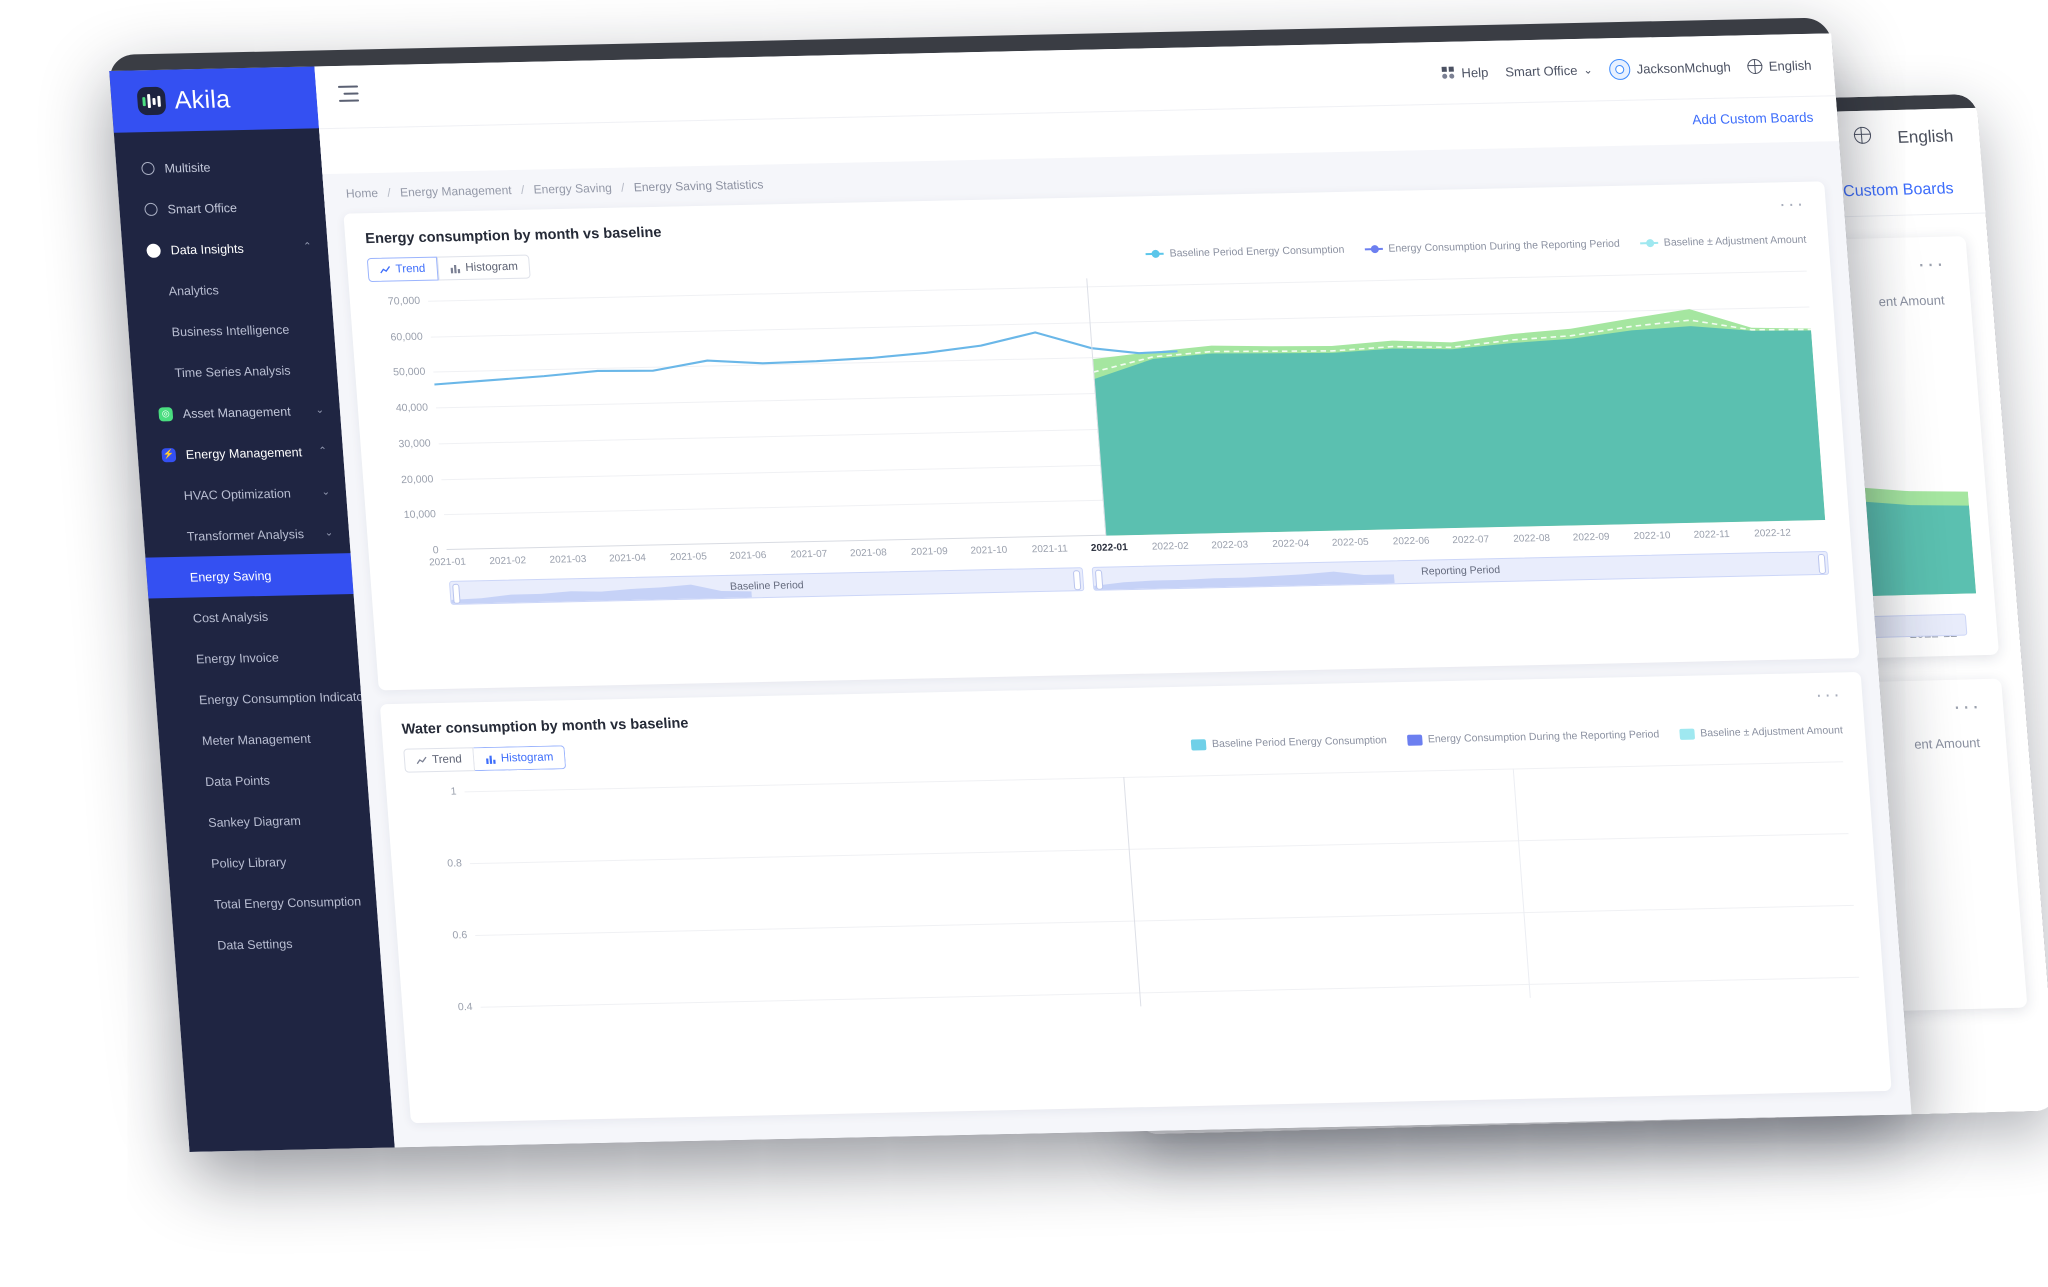  What do you see at coordinates (222, 207) in the screenshot?
I see `sidebar-item-smart-office: Smart Office` at bounding box center [222, 207].